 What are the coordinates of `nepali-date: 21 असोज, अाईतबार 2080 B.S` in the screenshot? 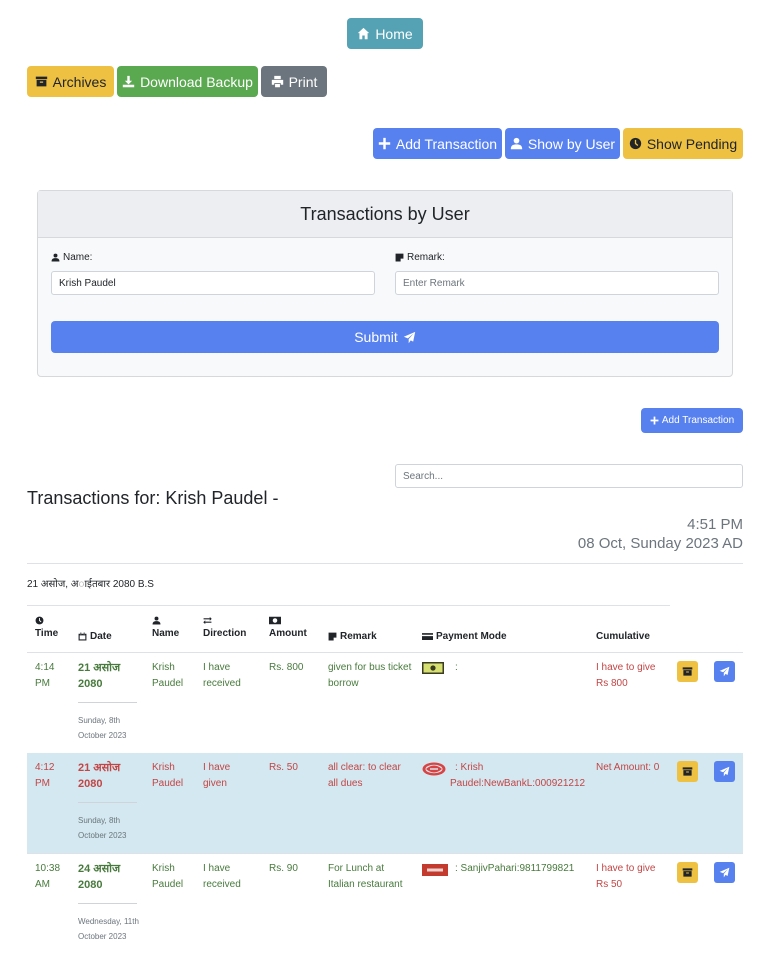 It's located at (90, 584).